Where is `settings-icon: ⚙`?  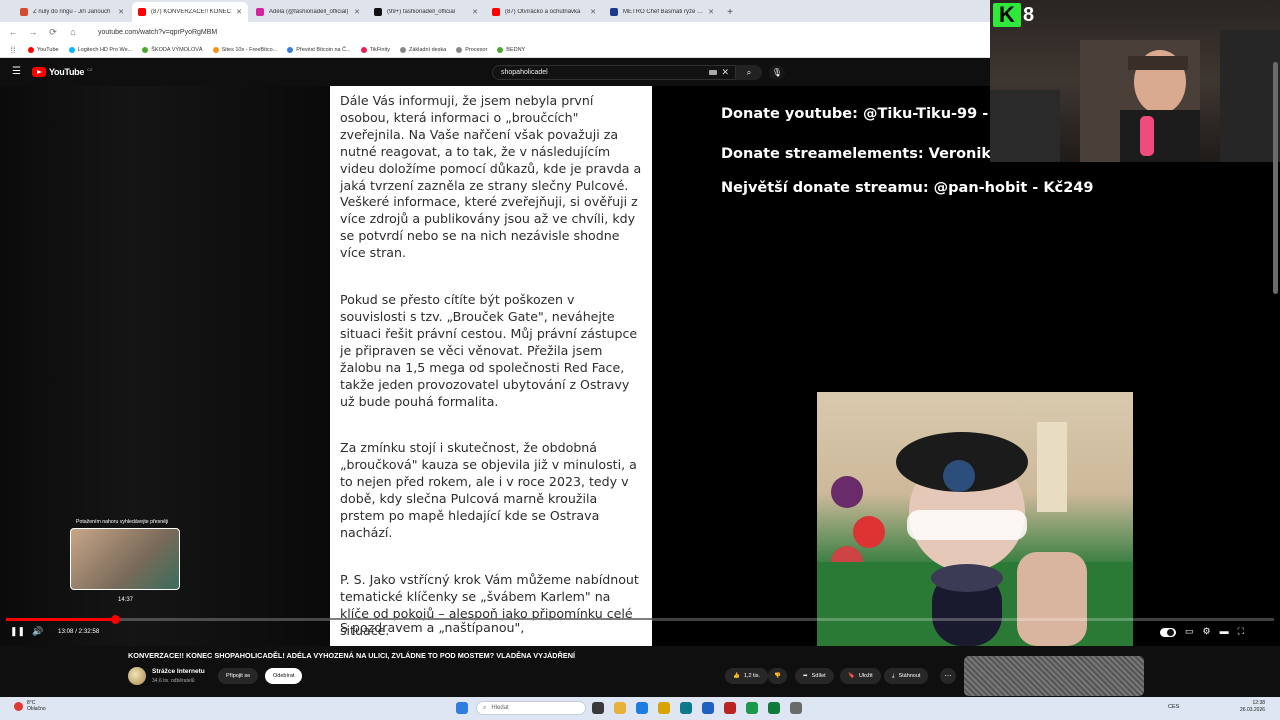
settings-icon: ⚙ is located at coordinates (1207, 631).